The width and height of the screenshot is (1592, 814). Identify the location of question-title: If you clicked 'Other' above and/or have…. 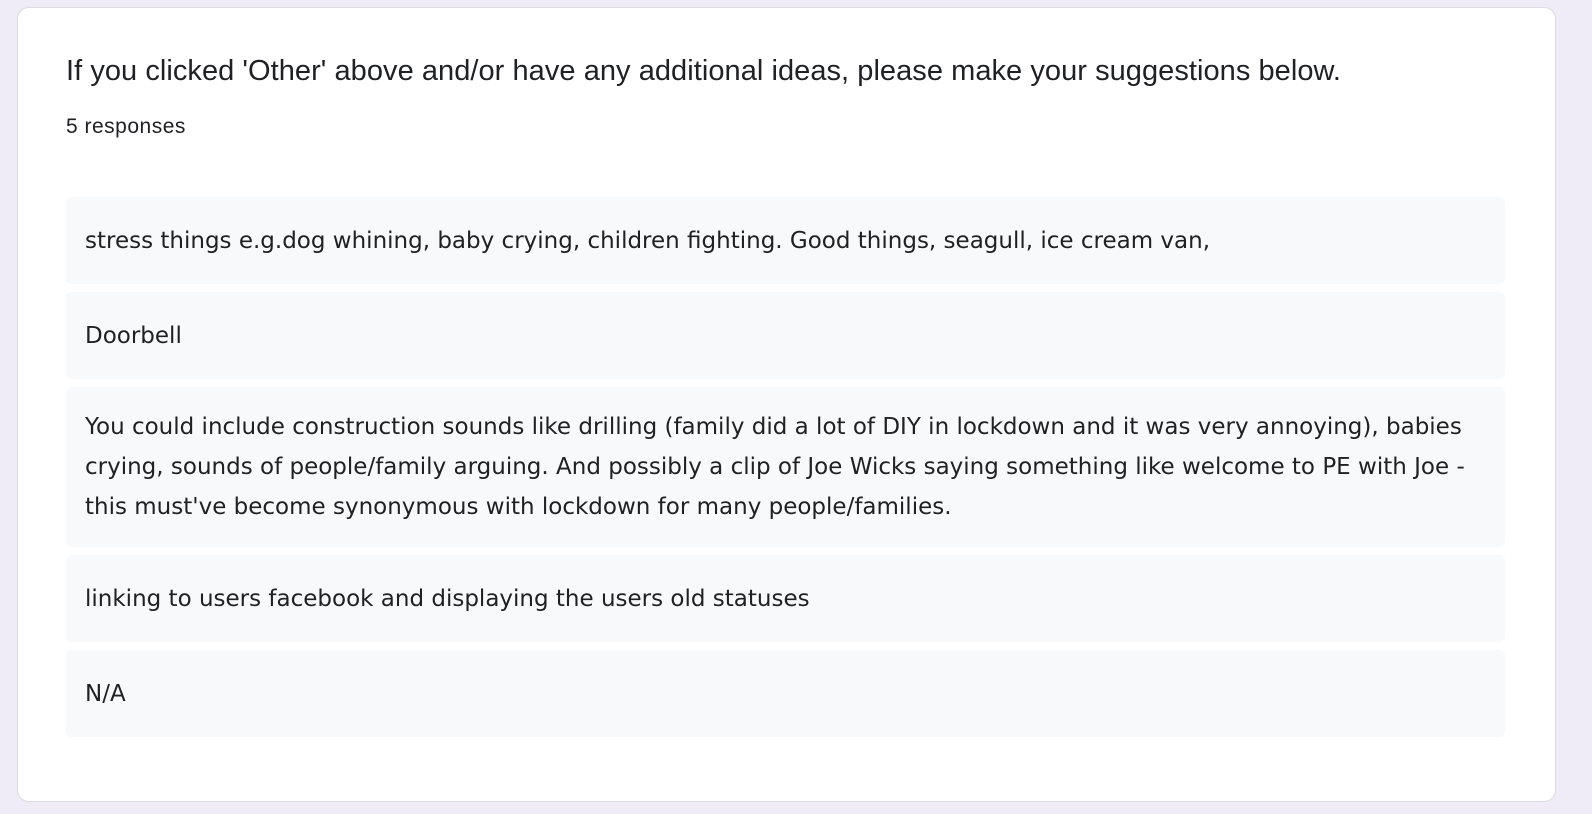
(704, 71).